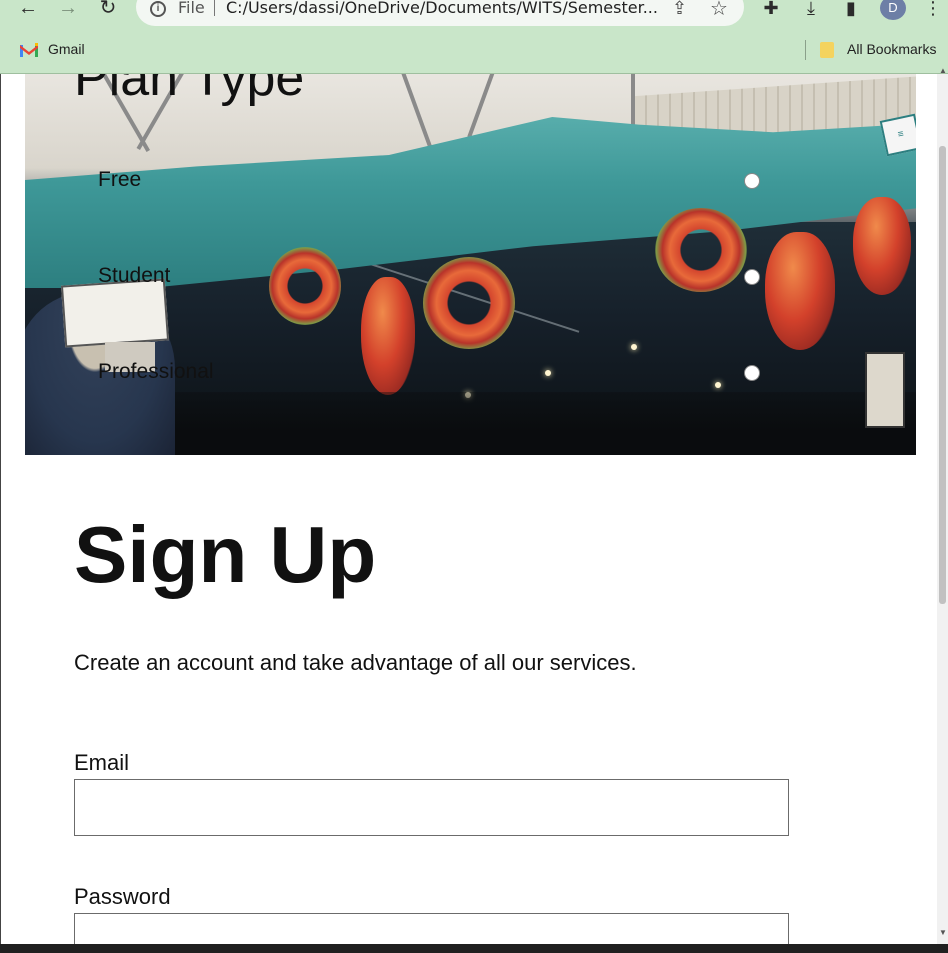 The image size is (948, 953). What do you see at coordinates (28, 9) in the screenshot?
I see `back-arrow-icon: ←` at bounding box center [28, 9].